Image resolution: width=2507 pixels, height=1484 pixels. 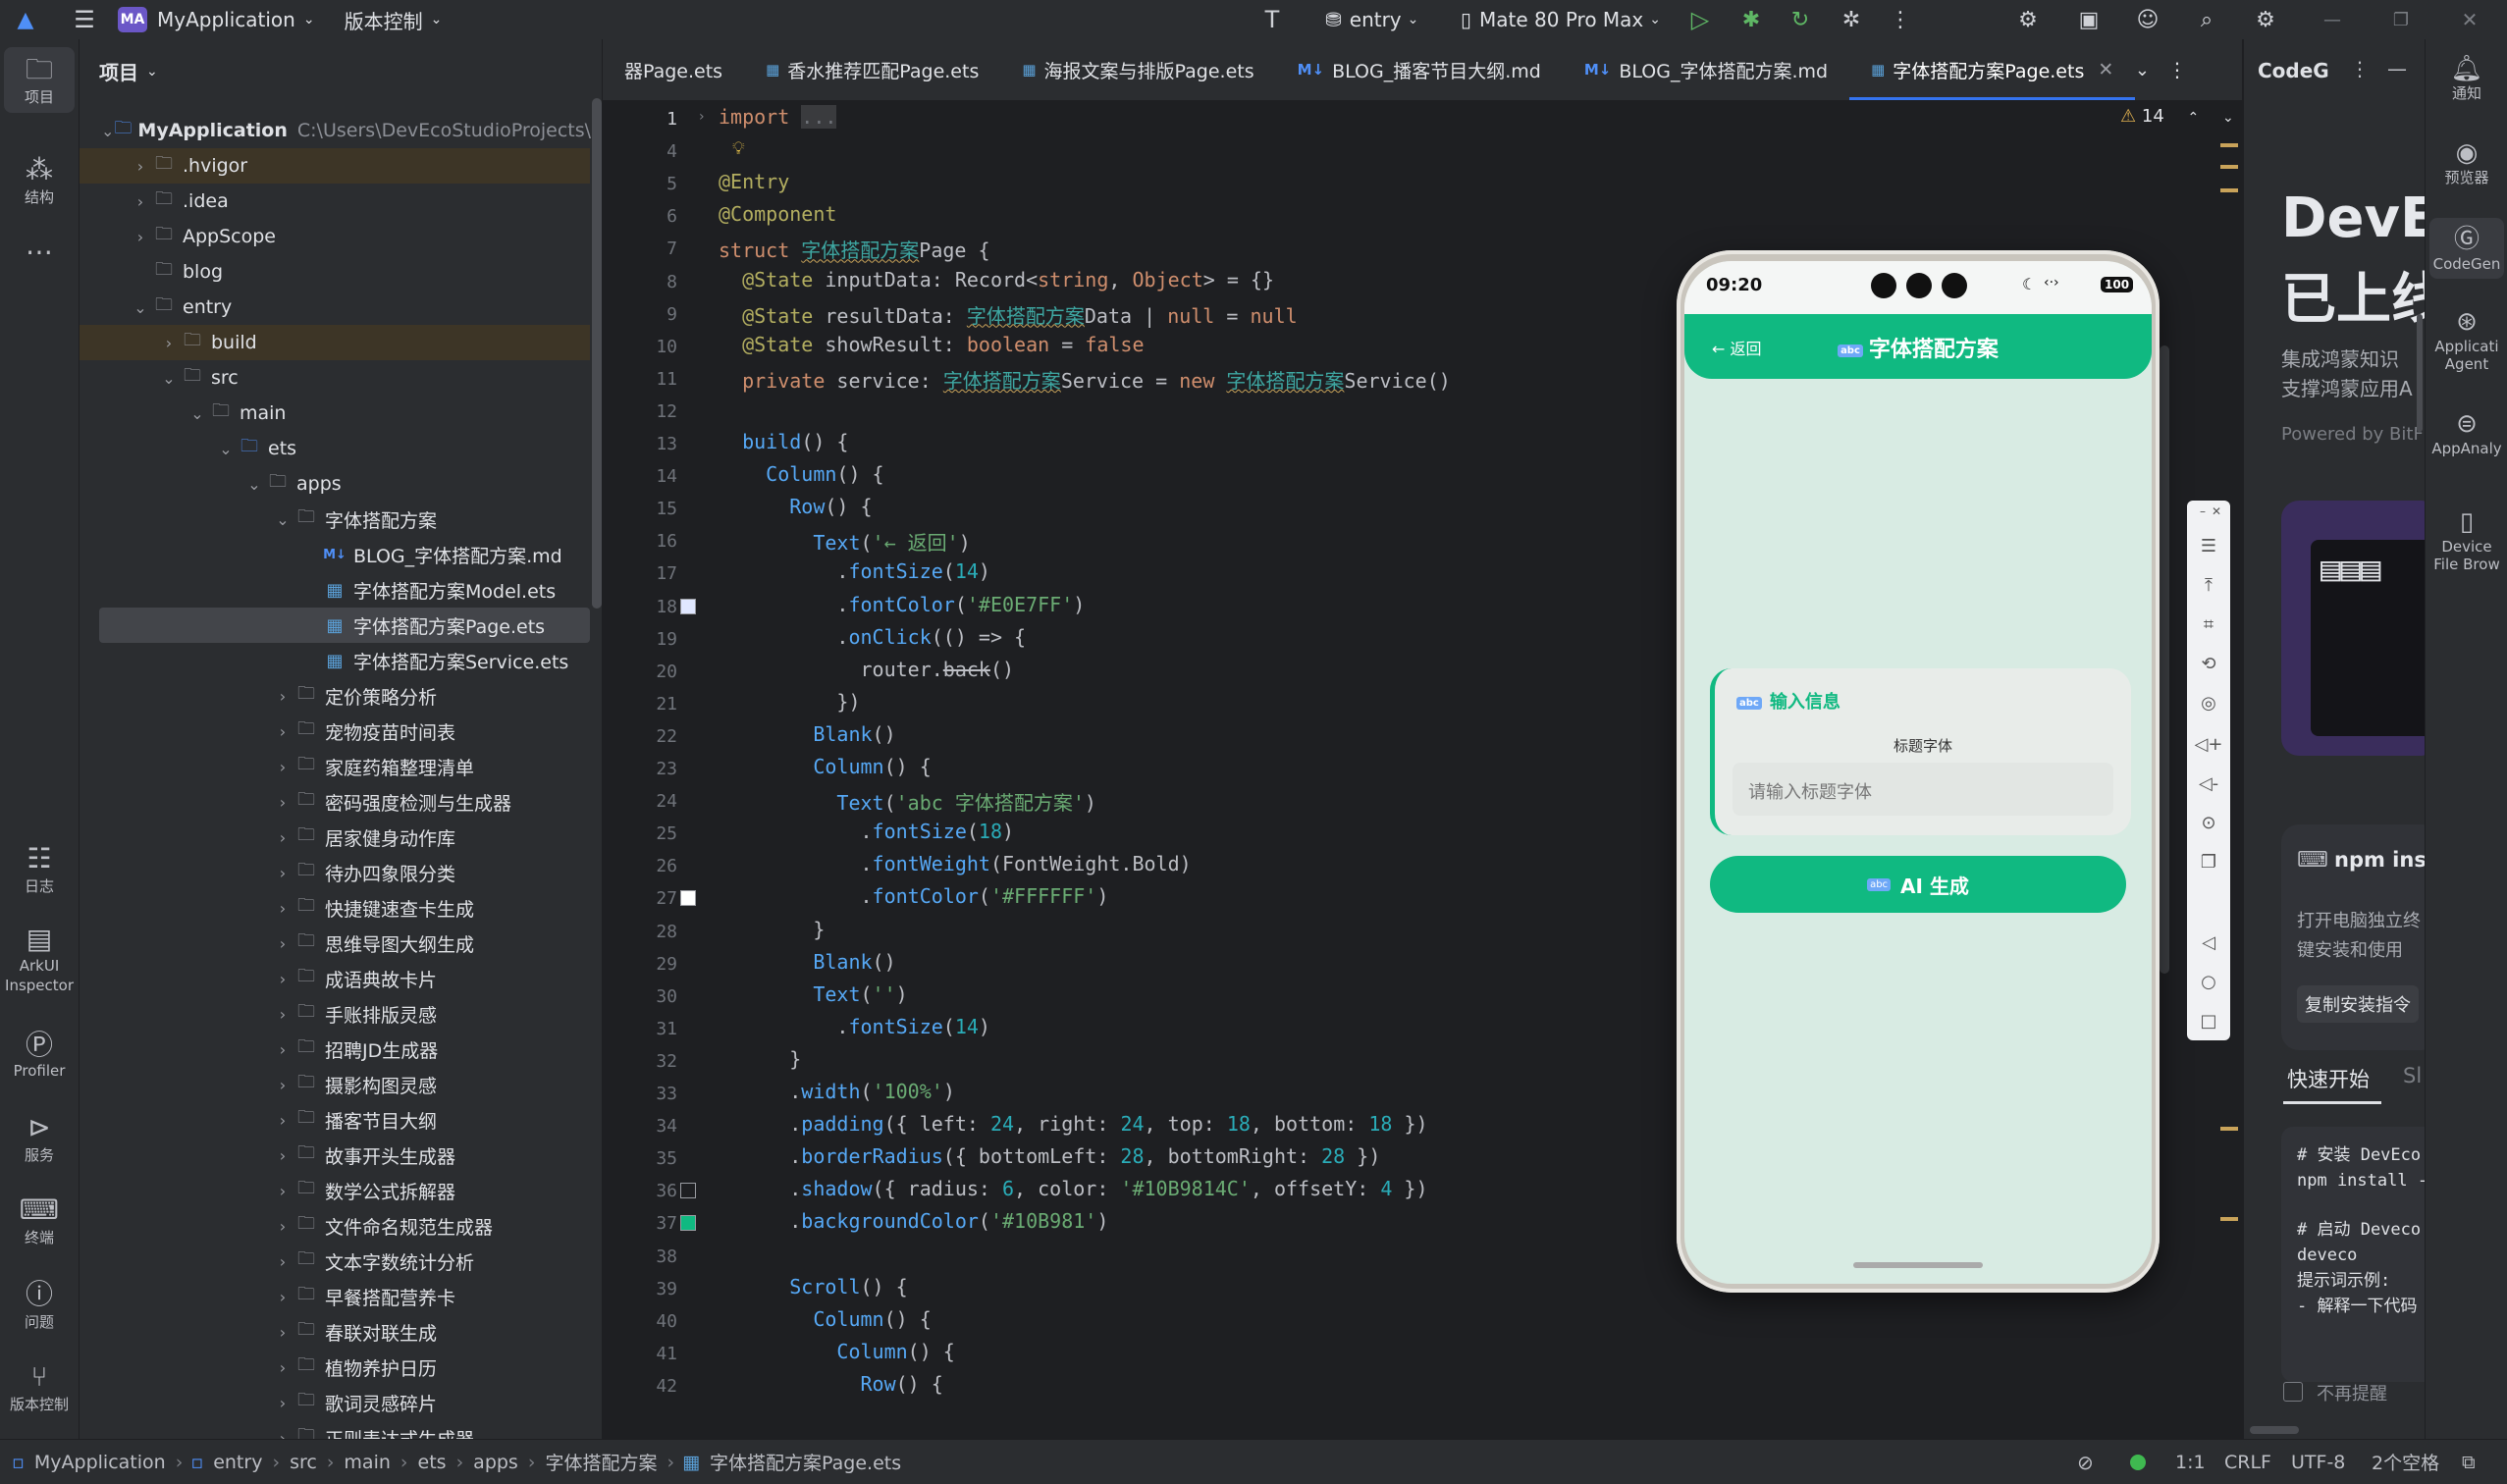 What do you see at coordinates (2318, 1462) in the screenshot?
I see `file-encoding: UTF-8` at bounding box center [2318, 1462].